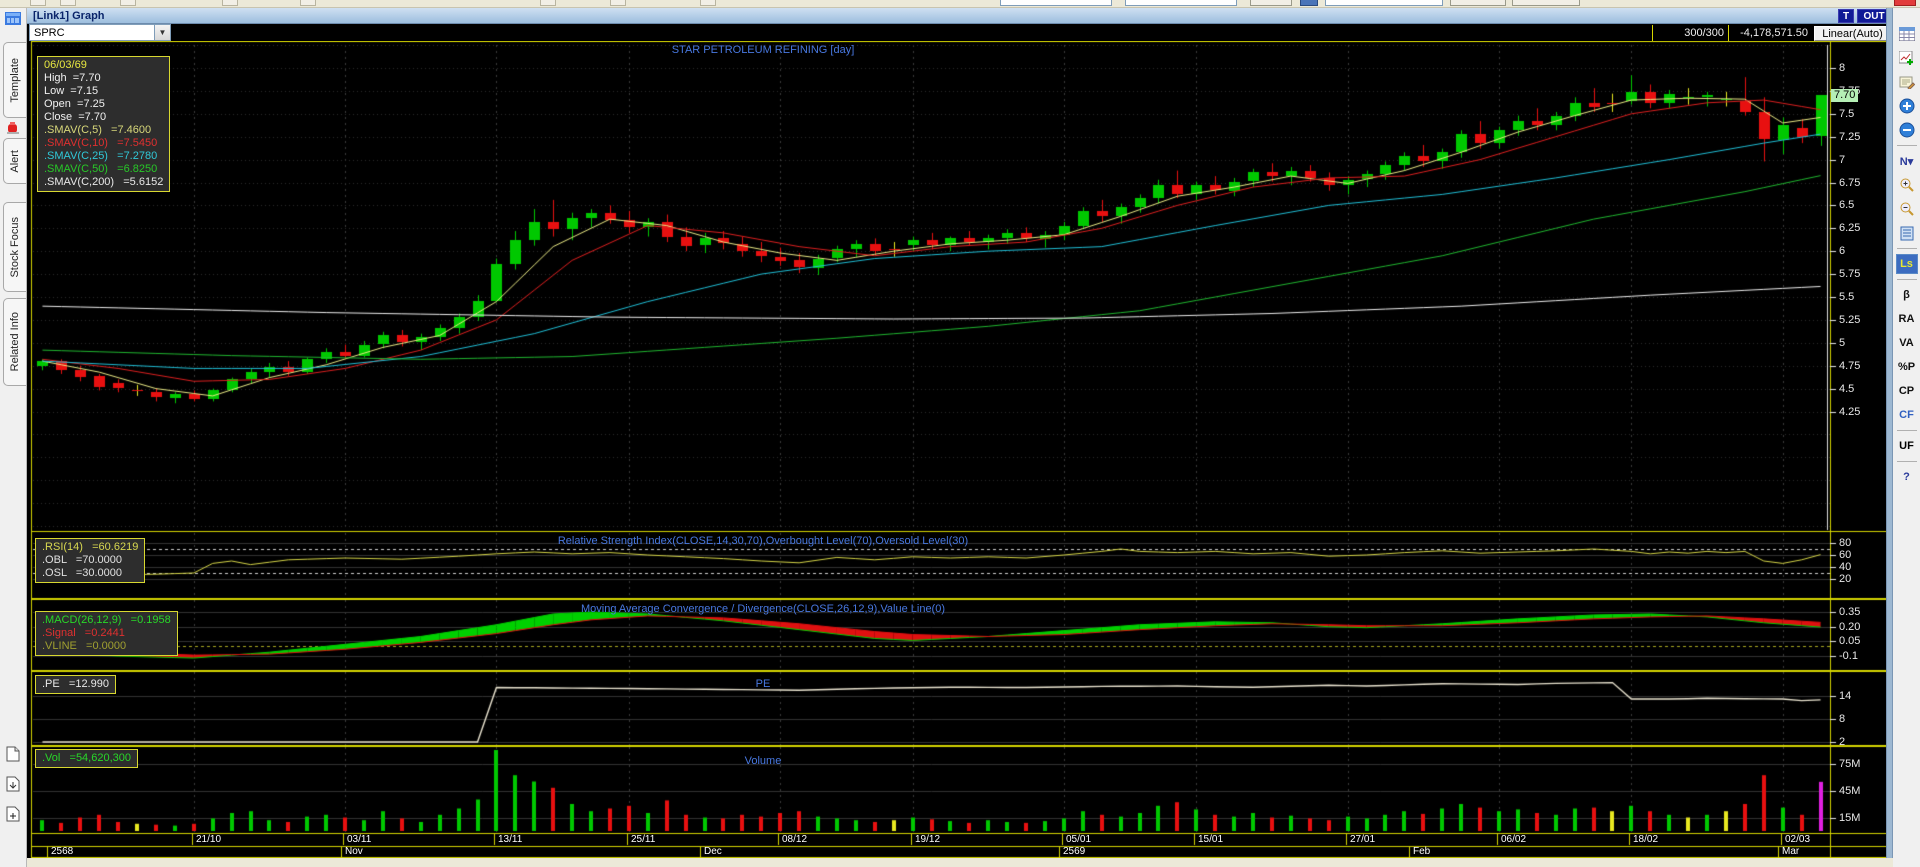 The width and height of the screenshot is (1920, 867). What do you see at coordinates (1850, 274) in the screenshot?
I see `price-tick-label: 5.75` at bounding box center [1850, 274].